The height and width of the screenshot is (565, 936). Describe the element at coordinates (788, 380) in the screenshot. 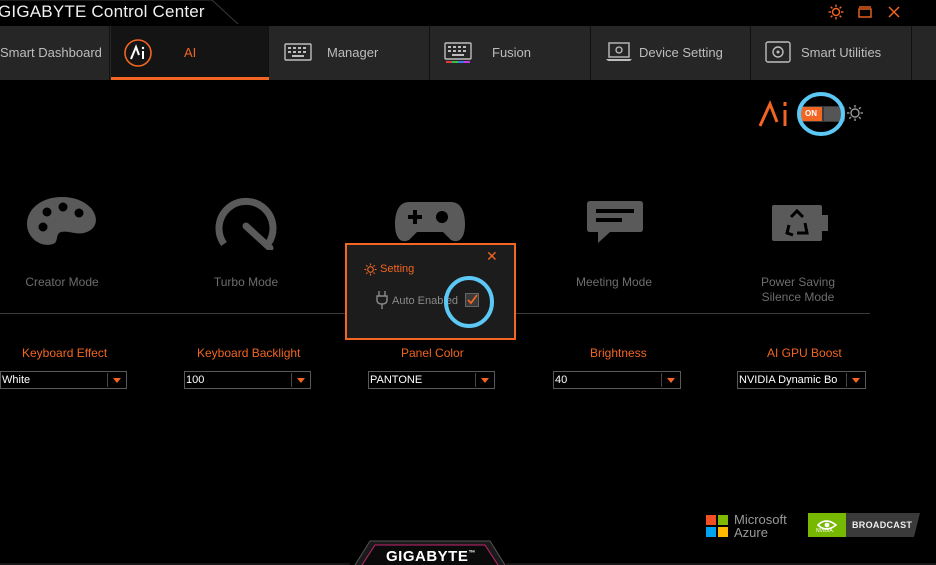

I see `select-value: NVIDIA Dynamic Bo` at that location.